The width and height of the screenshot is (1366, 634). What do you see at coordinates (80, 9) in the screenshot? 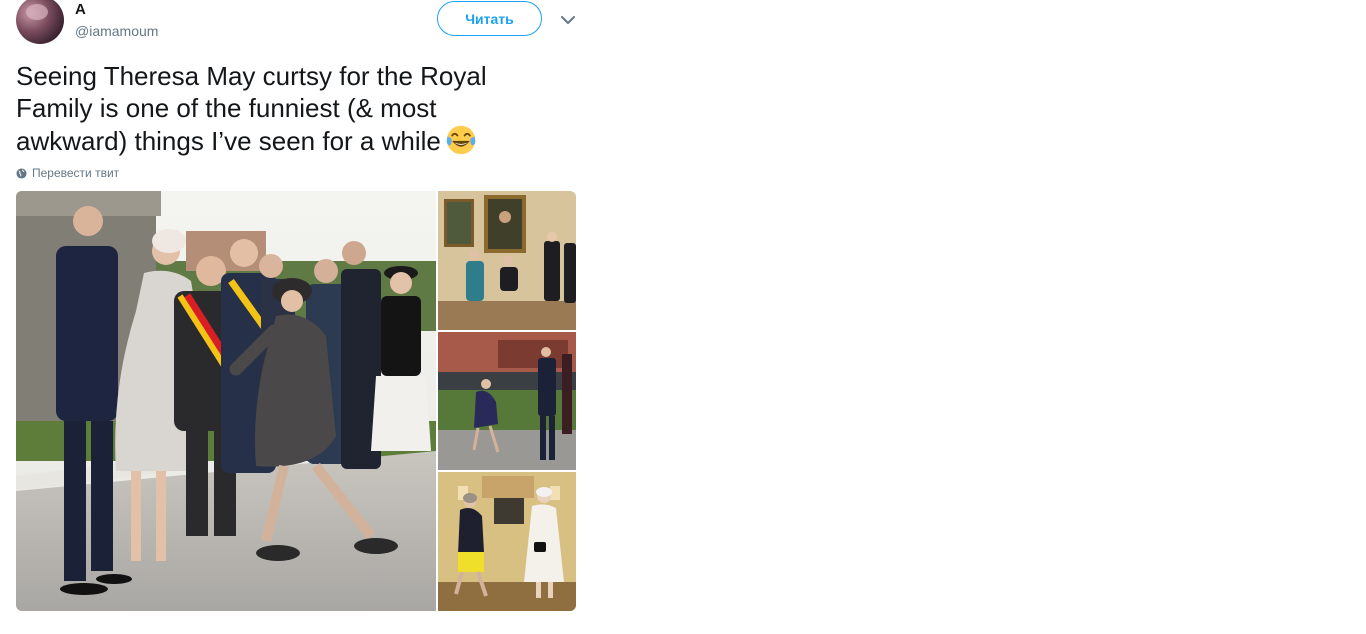
I see `display-name: A` at bounding box center [80, 9].